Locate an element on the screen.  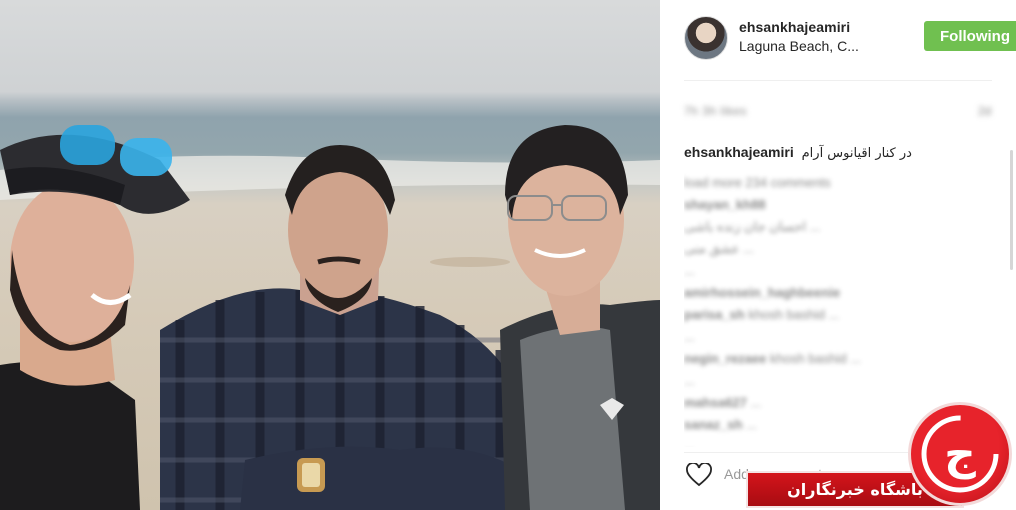
comments-scrollbar is located at coordinates (1011, 210).